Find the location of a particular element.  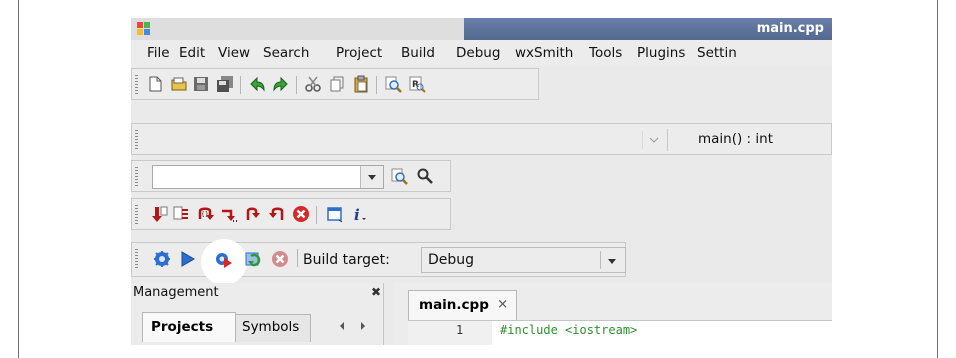

tab-projects: Projects is located at coordinates (189, 327).